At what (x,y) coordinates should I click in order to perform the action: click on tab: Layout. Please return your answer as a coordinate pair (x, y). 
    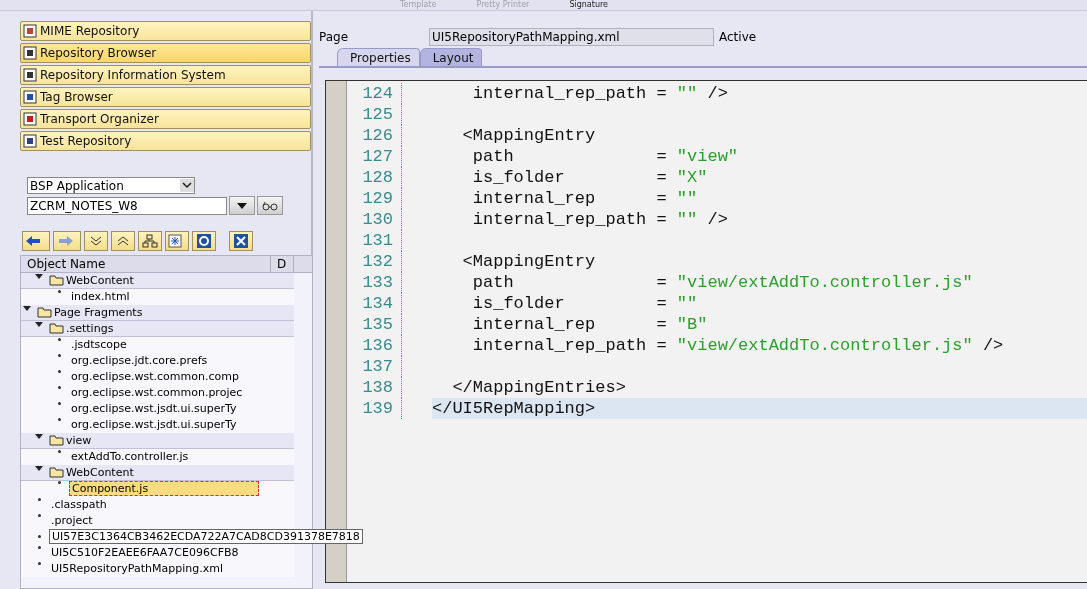
    Looking at the image, I should click on (451, 57).